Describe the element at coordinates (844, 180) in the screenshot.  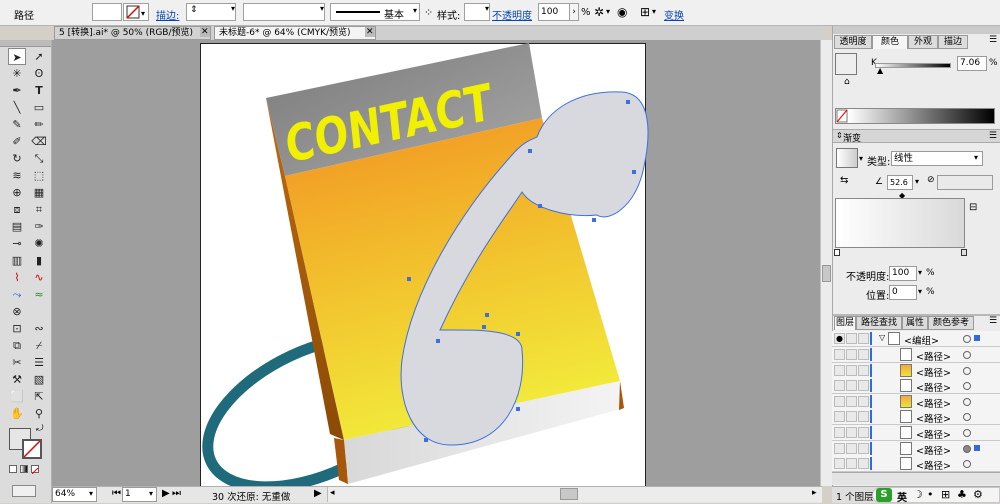
I see `reverse-gradient-icon: ⇆` at that location.